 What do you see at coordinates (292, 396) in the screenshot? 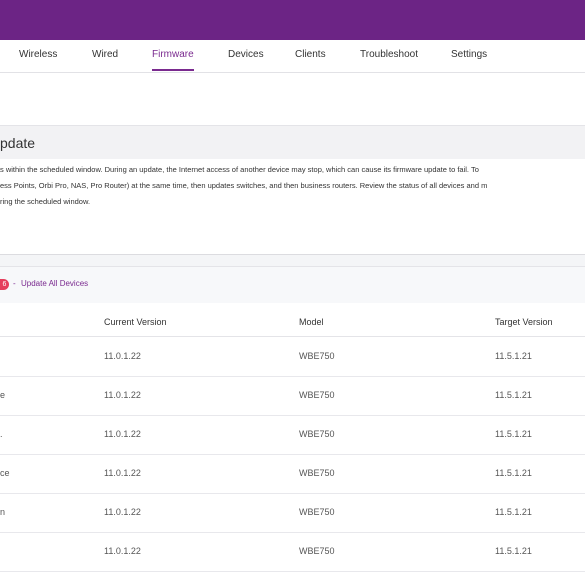
I see `table-row: e 11.0.1.22 WBE750 11.5.1.21` at bounding box center [292, 396].